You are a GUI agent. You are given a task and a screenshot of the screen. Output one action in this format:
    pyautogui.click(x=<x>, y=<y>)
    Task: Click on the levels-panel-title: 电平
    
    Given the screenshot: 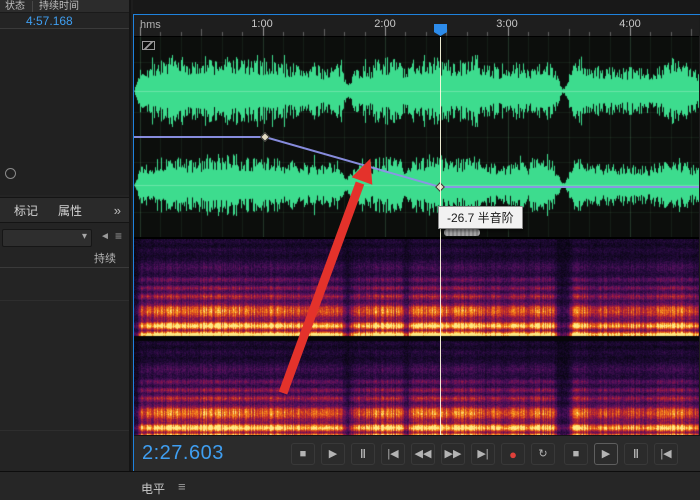 What is the action you would take?
    pyautogui.click(x=153, y=489)
    